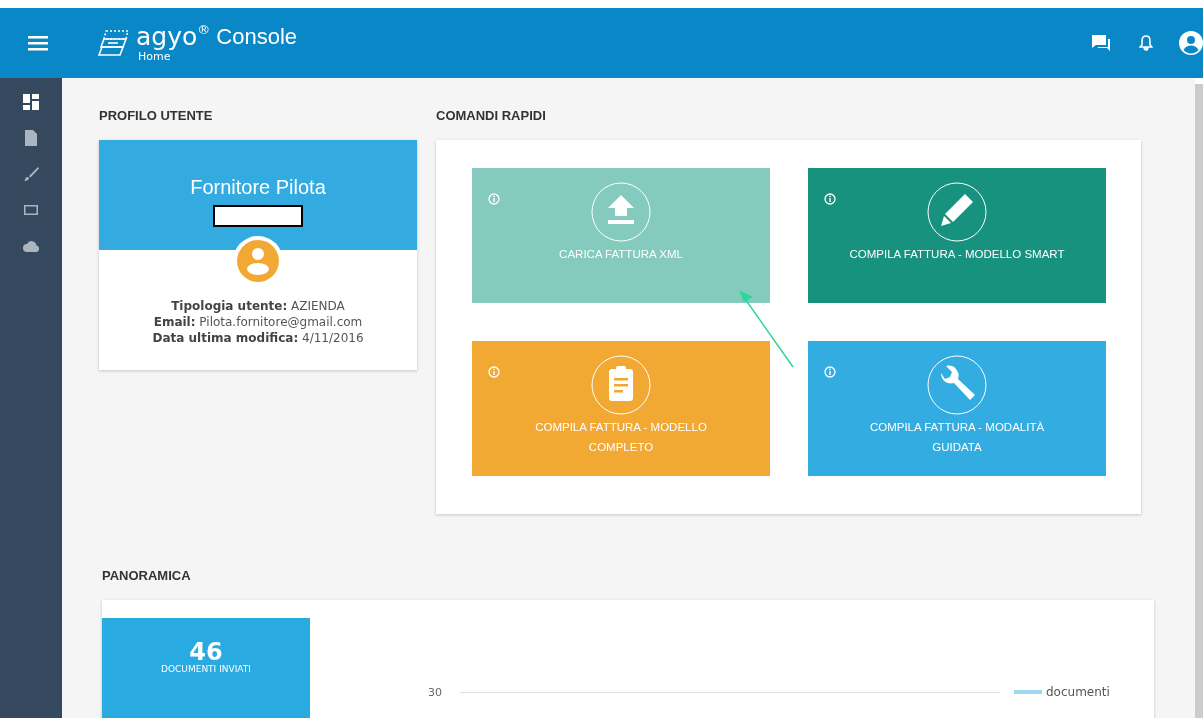 This screenshot has width=1203, height=718. What do you see at coordinates (31, 210) in the screenshot?
I see `sidebar-screen-icon` at bounding box center [31, 210].